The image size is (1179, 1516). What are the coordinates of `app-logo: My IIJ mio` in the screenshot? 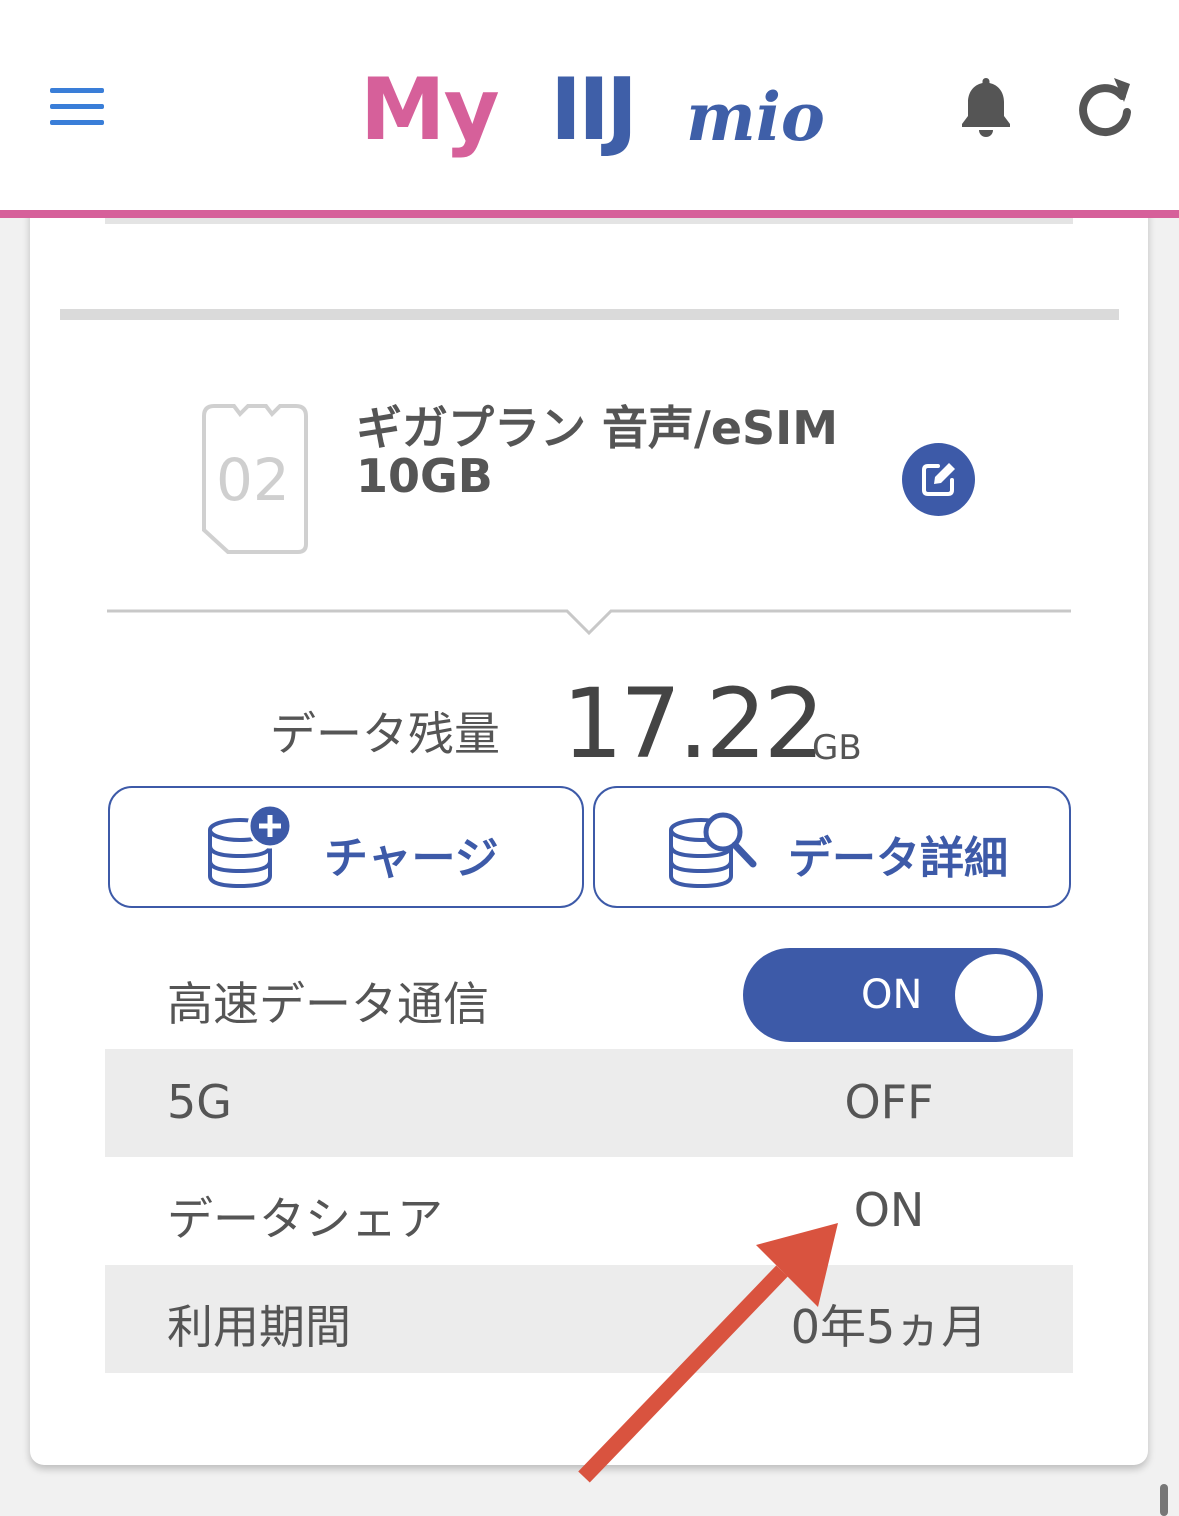 It's located at (595, 115).